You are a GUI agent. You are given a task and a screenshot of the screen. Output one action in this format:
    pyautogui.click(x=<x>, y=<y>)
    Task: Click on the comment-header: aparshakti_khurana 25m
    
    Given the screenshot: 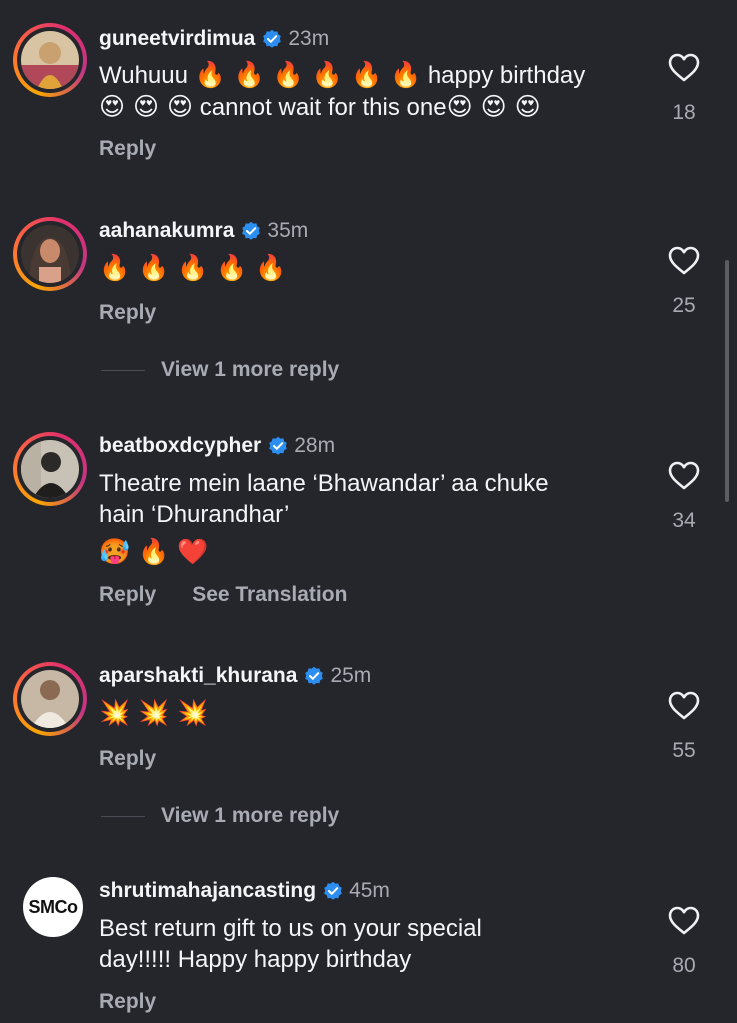 What is the action you would take?
    pyautogui.click(x=235, y=676)
    